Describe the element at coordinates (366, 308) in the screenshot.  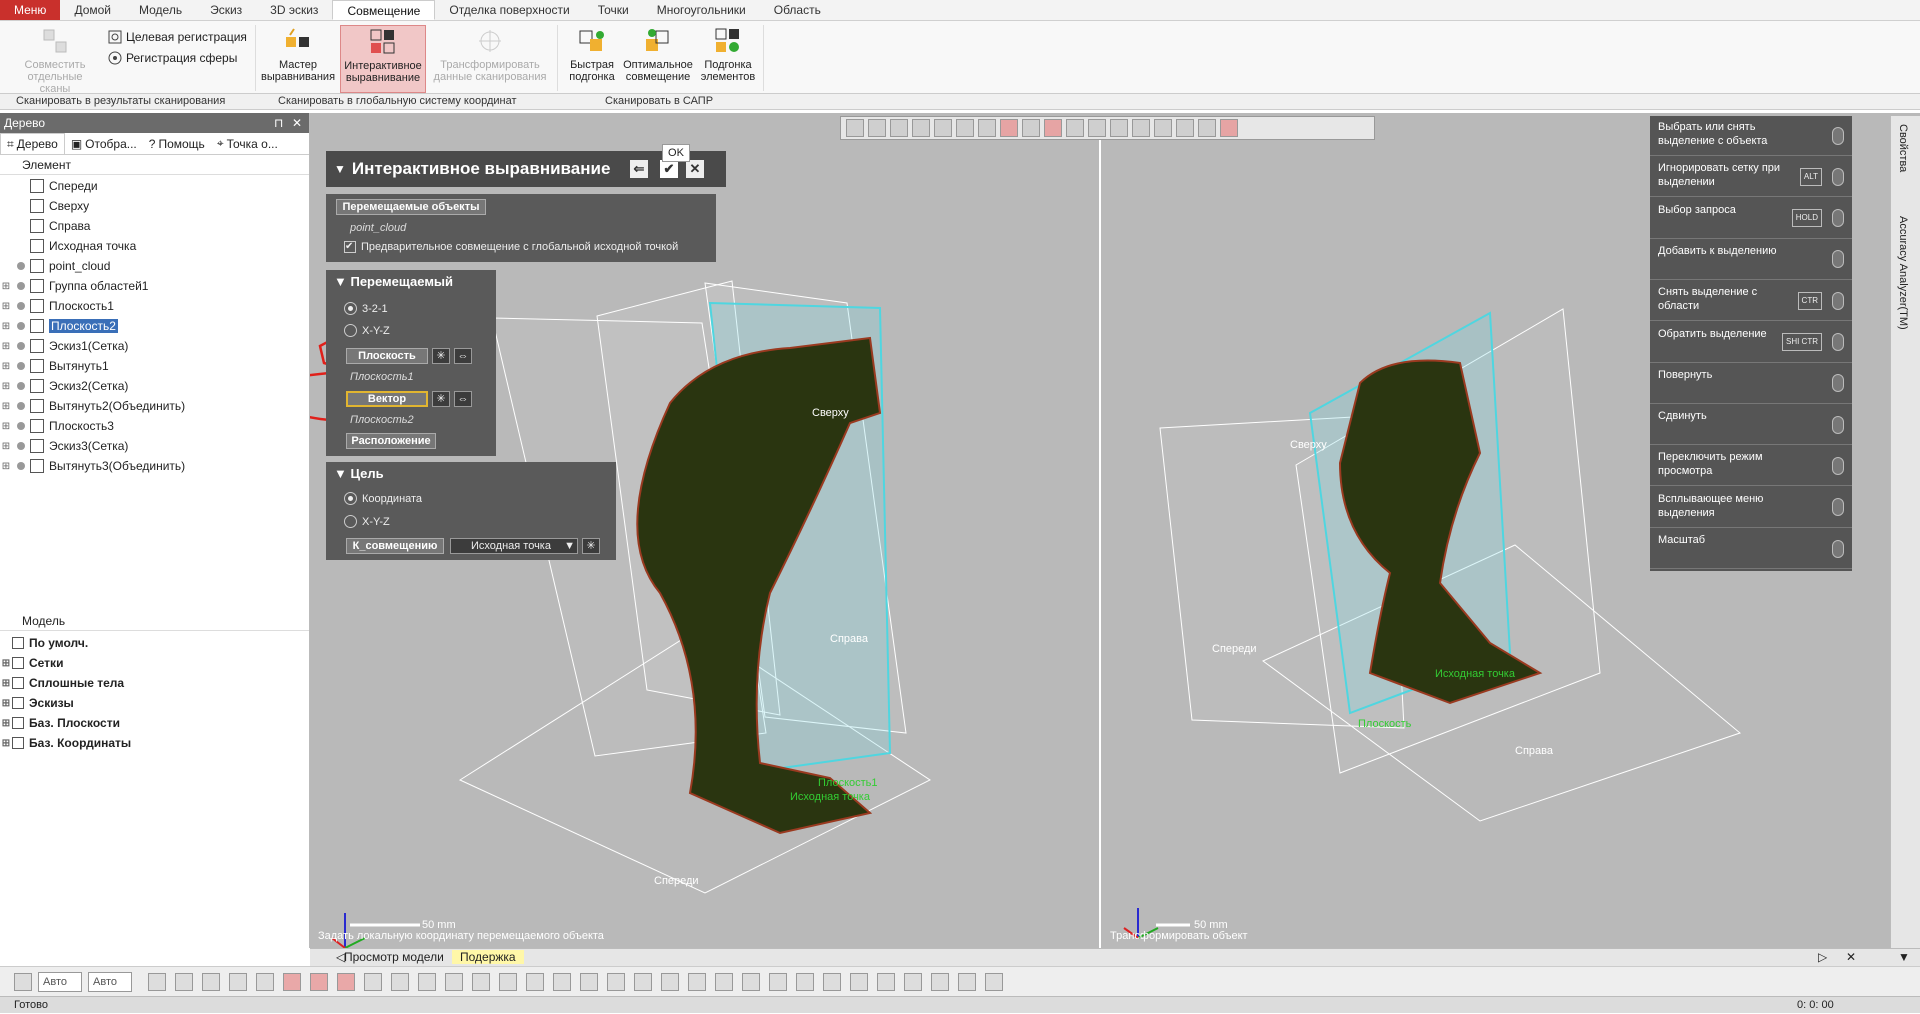
I see `option-321: 3-2-1` at that location.